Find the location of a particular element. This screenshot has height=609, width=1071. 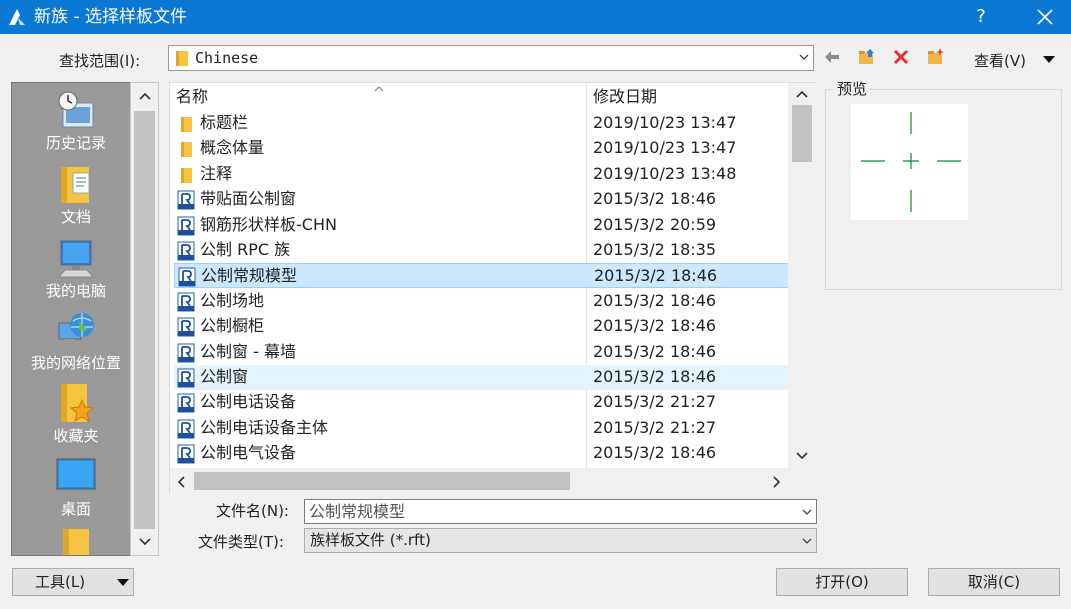

window-title: 新族 - 选择样板文件 is located at coordinates (110, 17).